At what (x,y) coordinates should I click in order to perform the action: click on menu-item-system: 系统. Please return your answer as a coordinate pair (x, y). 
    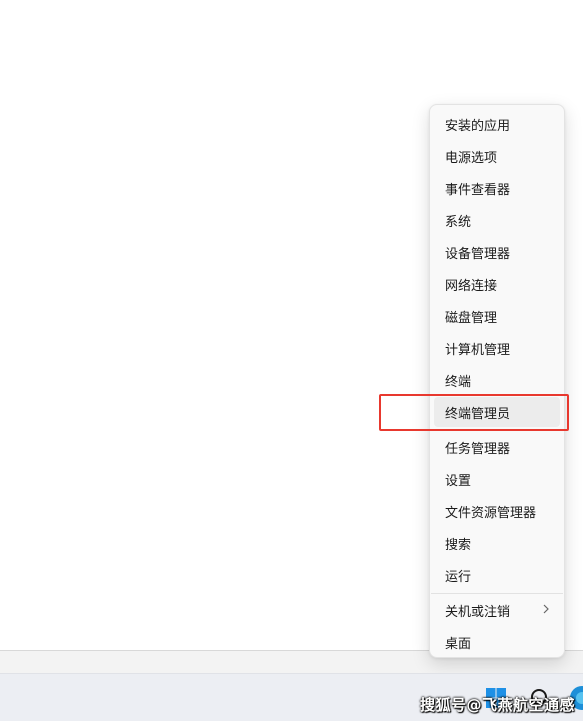
    Looking at the image, I should click on (497, 220).